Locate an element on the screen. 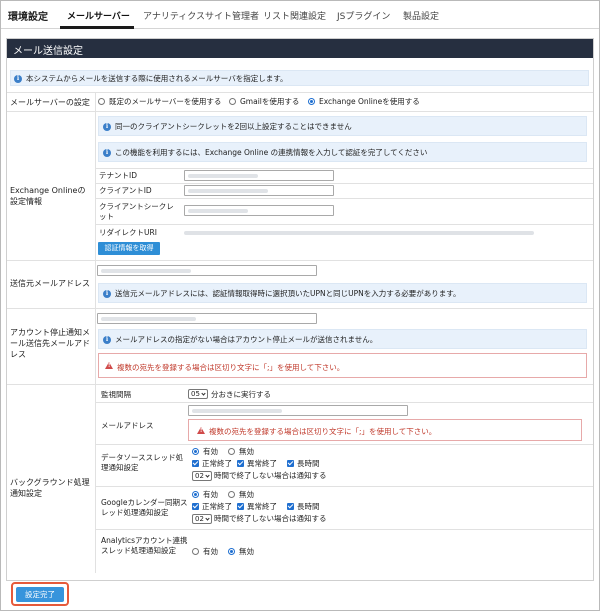 The width and height of the screenshot is (600, 611). ds-hours-select: 02 is located at coordinates (202, 476).